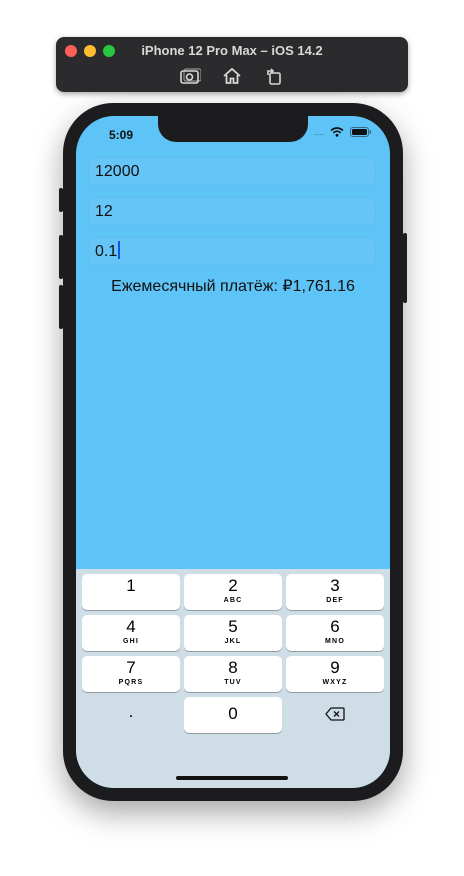 The image size is (464, 876). I want to click on key-digit: 2, so click(233, 585).